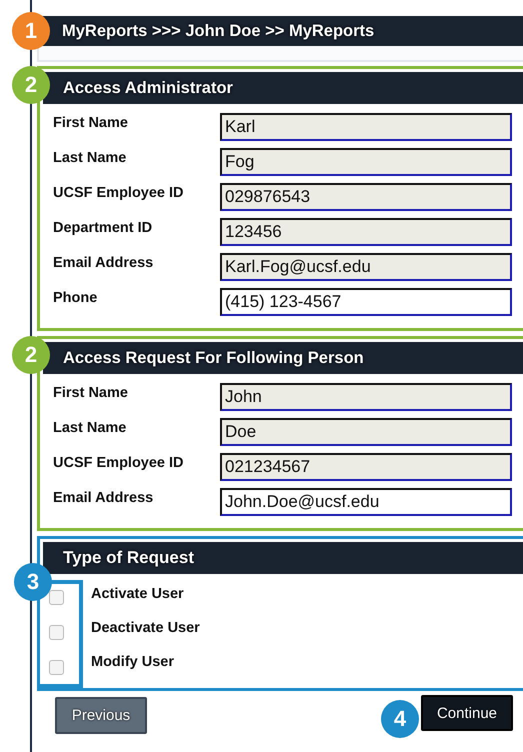  I want to click on section-title: Type of Request, so click(128, 558).